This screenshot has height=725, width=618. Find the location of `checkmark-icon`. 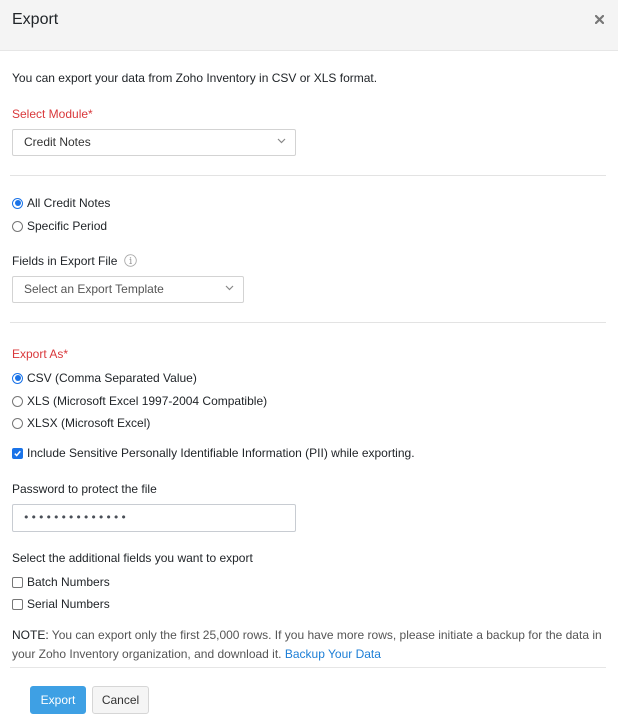

checkmark-icon is located at coordinates (17, 453).